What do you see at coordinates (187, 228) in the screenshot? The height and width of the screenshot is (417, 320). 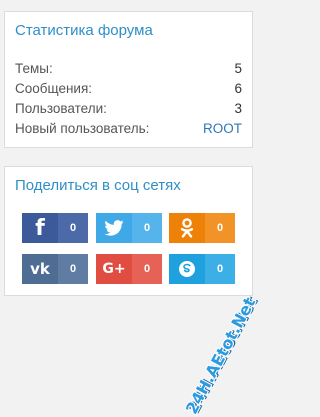 I see `odnoklassniki-icon` at bounding box center [187, 228].